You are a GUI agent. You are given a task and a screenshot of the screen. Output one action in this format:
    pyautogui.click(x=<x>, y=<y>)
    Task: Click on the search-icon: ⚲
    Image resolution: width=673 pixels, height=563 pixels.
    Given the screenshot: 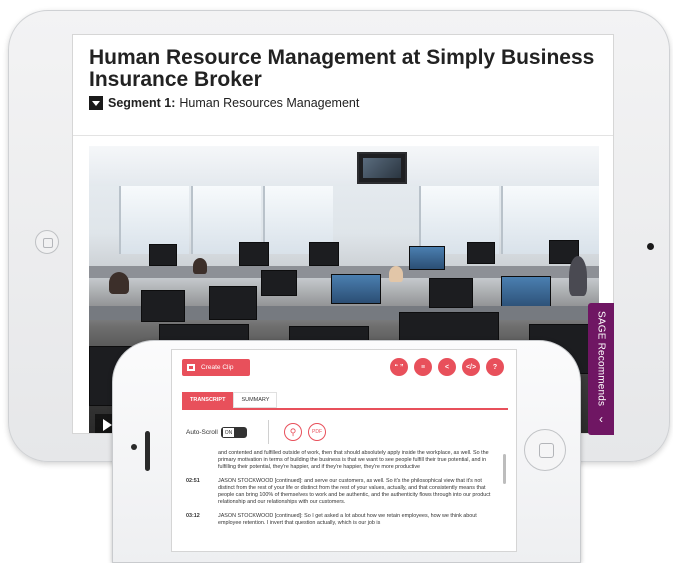 What is the action you would take?
    pyautogui.click(x=293, y=432)
    